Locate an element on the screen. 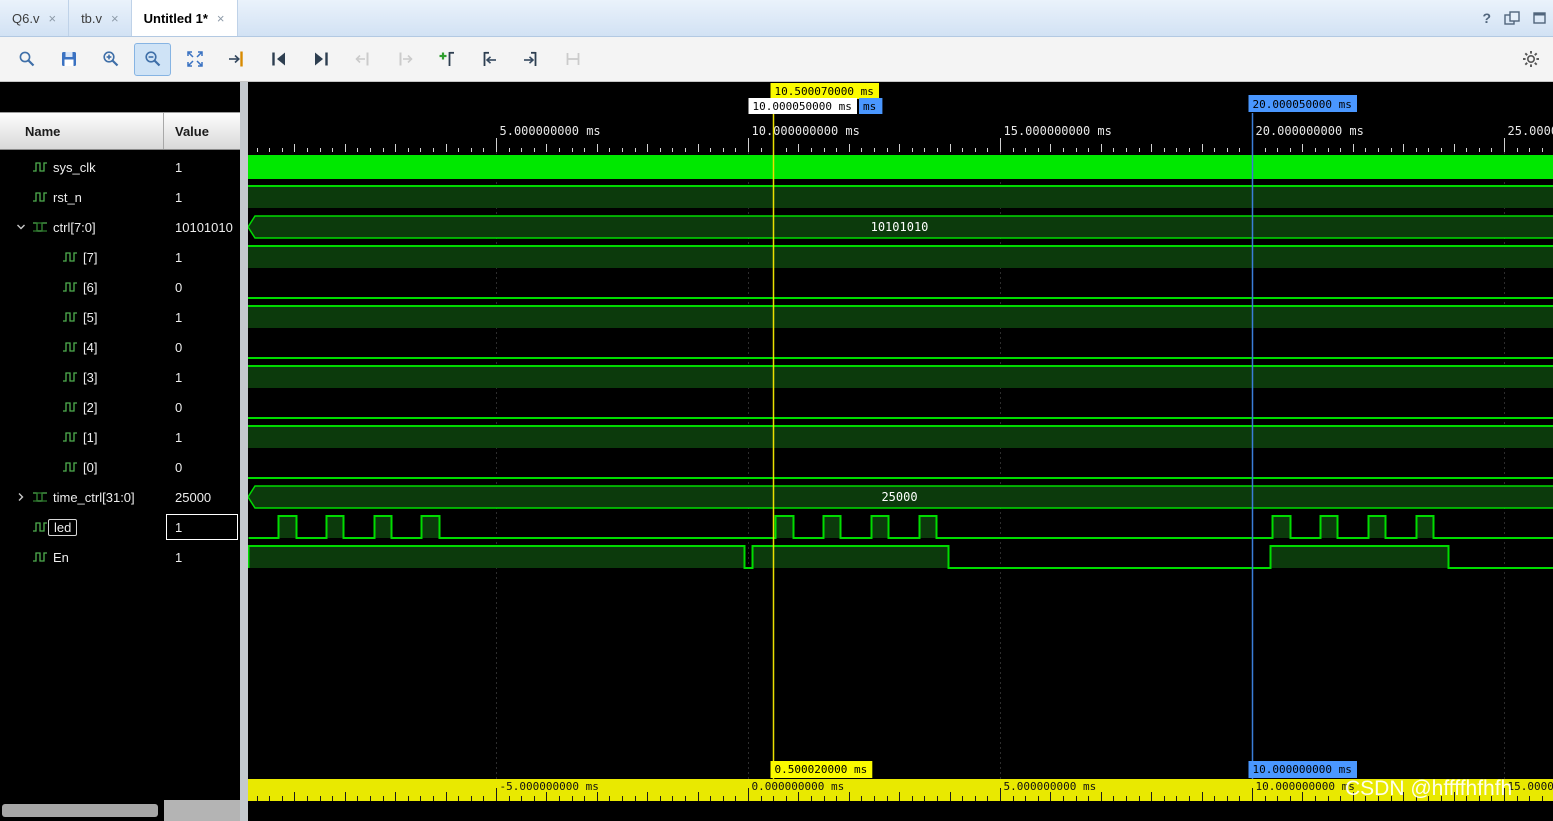 This screenshot has width=1553, height=821. signal-row: [7] 1 is located at coordinates (120, 257).